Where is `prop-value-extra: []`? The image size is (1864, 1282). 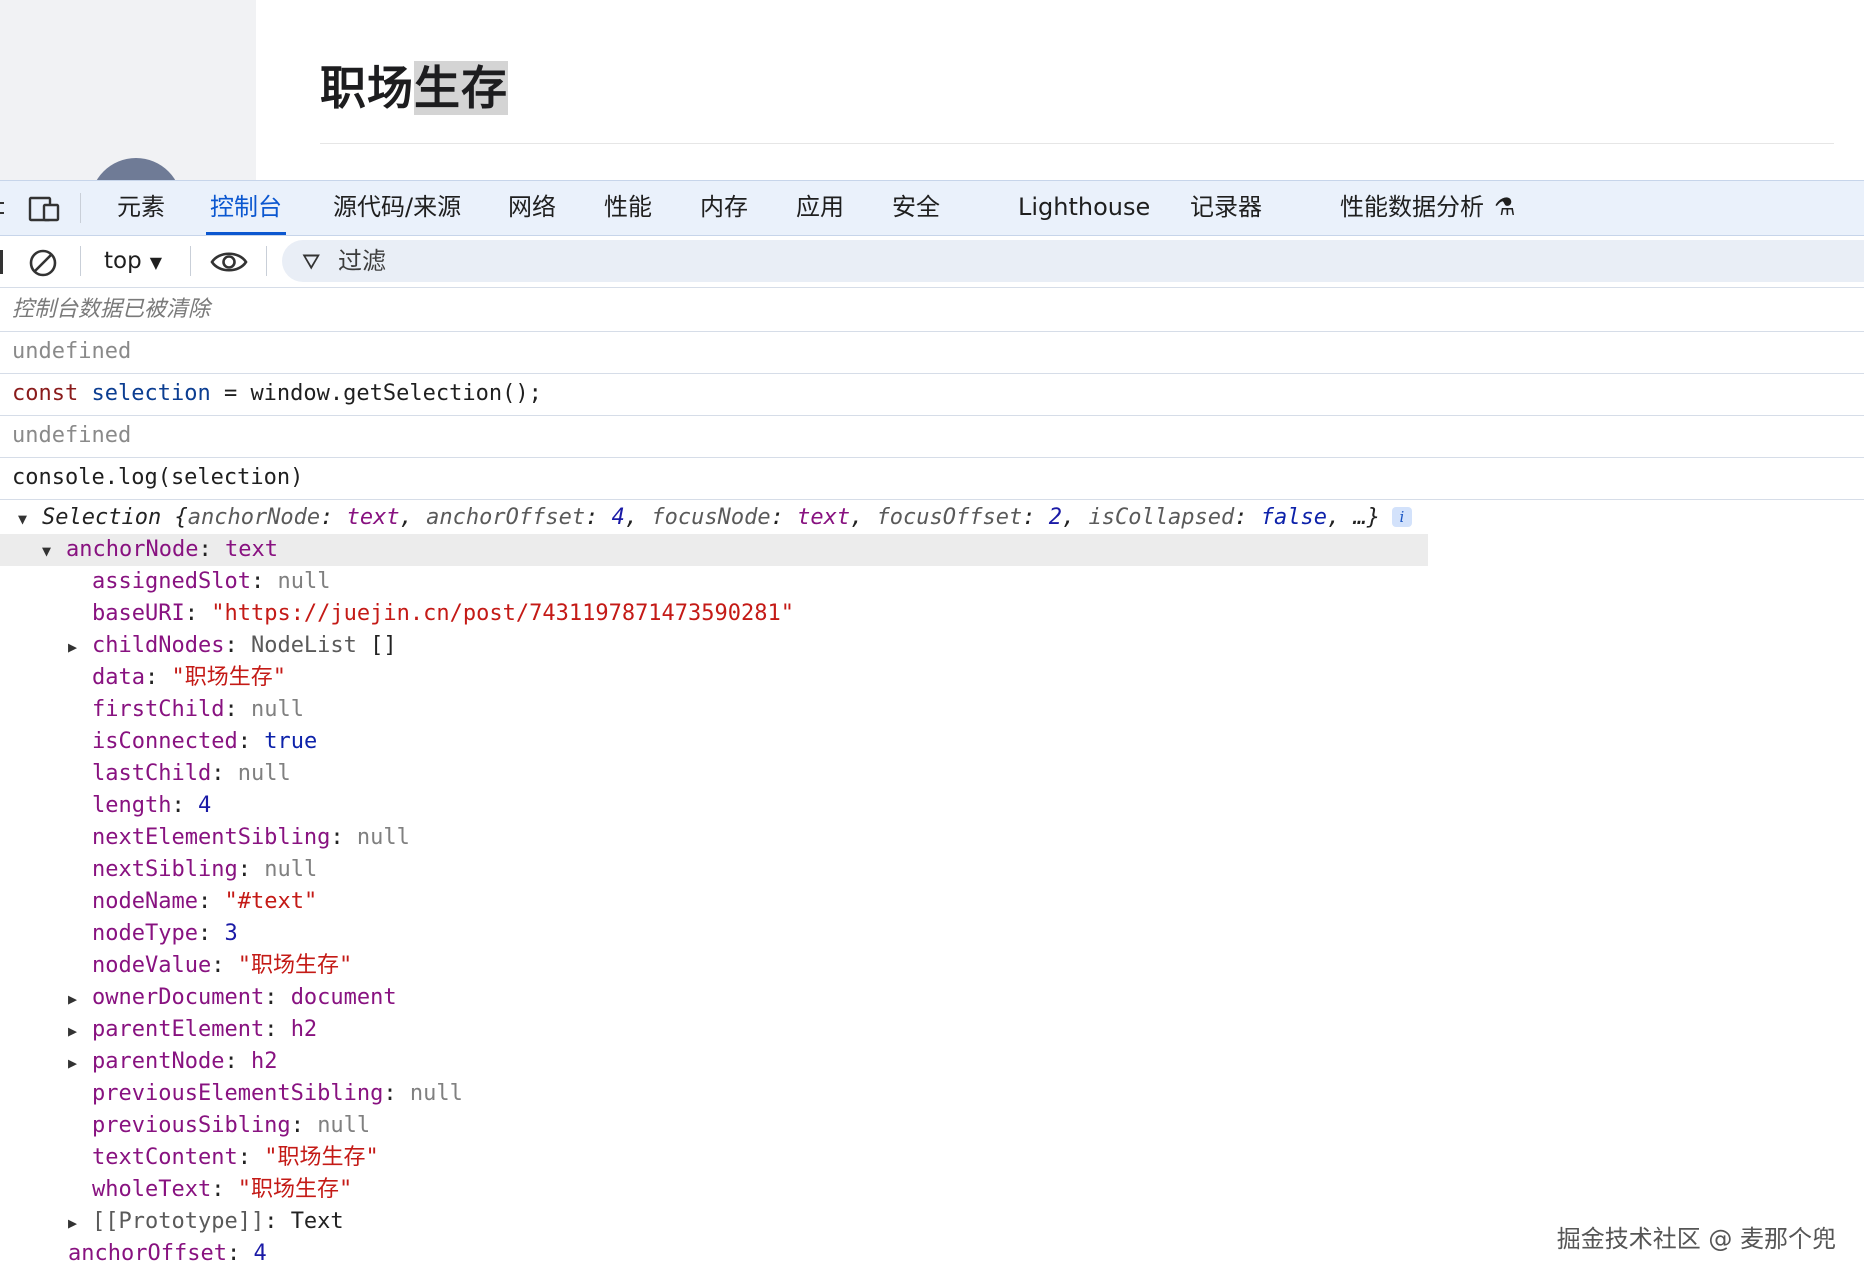
prop-value-extra: [] is located at coordinates (383, 645).